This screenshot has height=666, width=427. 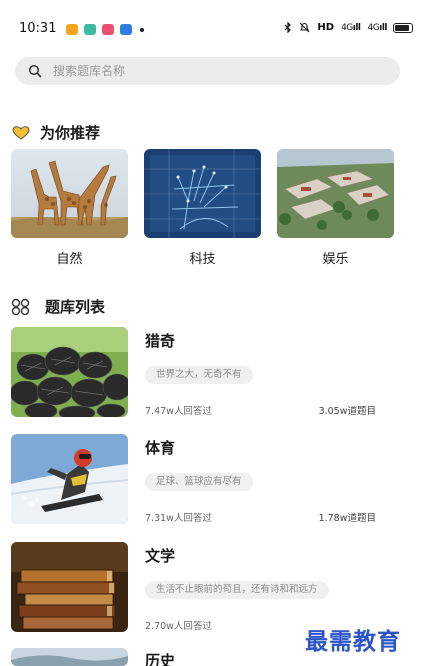 What do you see at coordinates (326, 27) in the screenshot?
I see `hd-indicator: HD` at bounding box center [326, 27].